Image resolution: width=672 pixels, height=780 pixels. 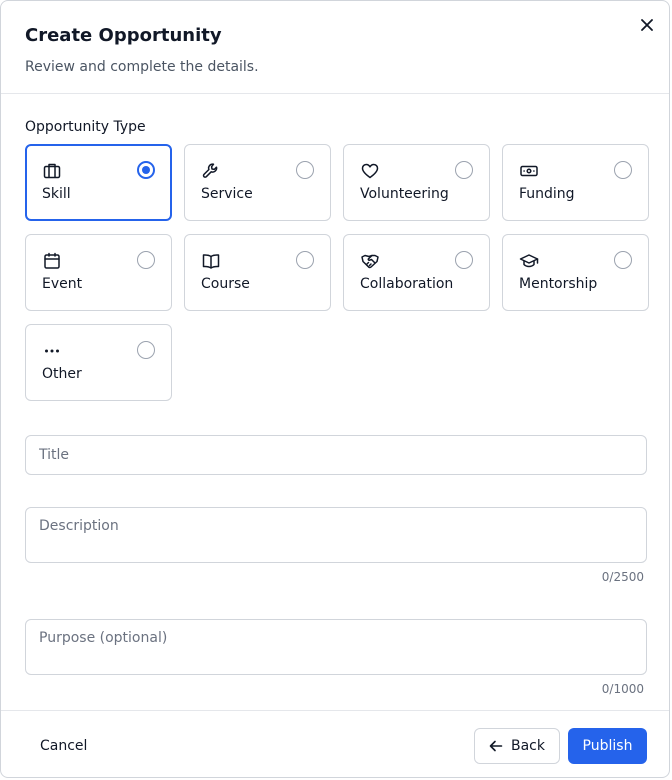 What do you see at coordinates (370, 261) in the screenshot?
I see `handshake-icon` at bounding box center [370, 261].